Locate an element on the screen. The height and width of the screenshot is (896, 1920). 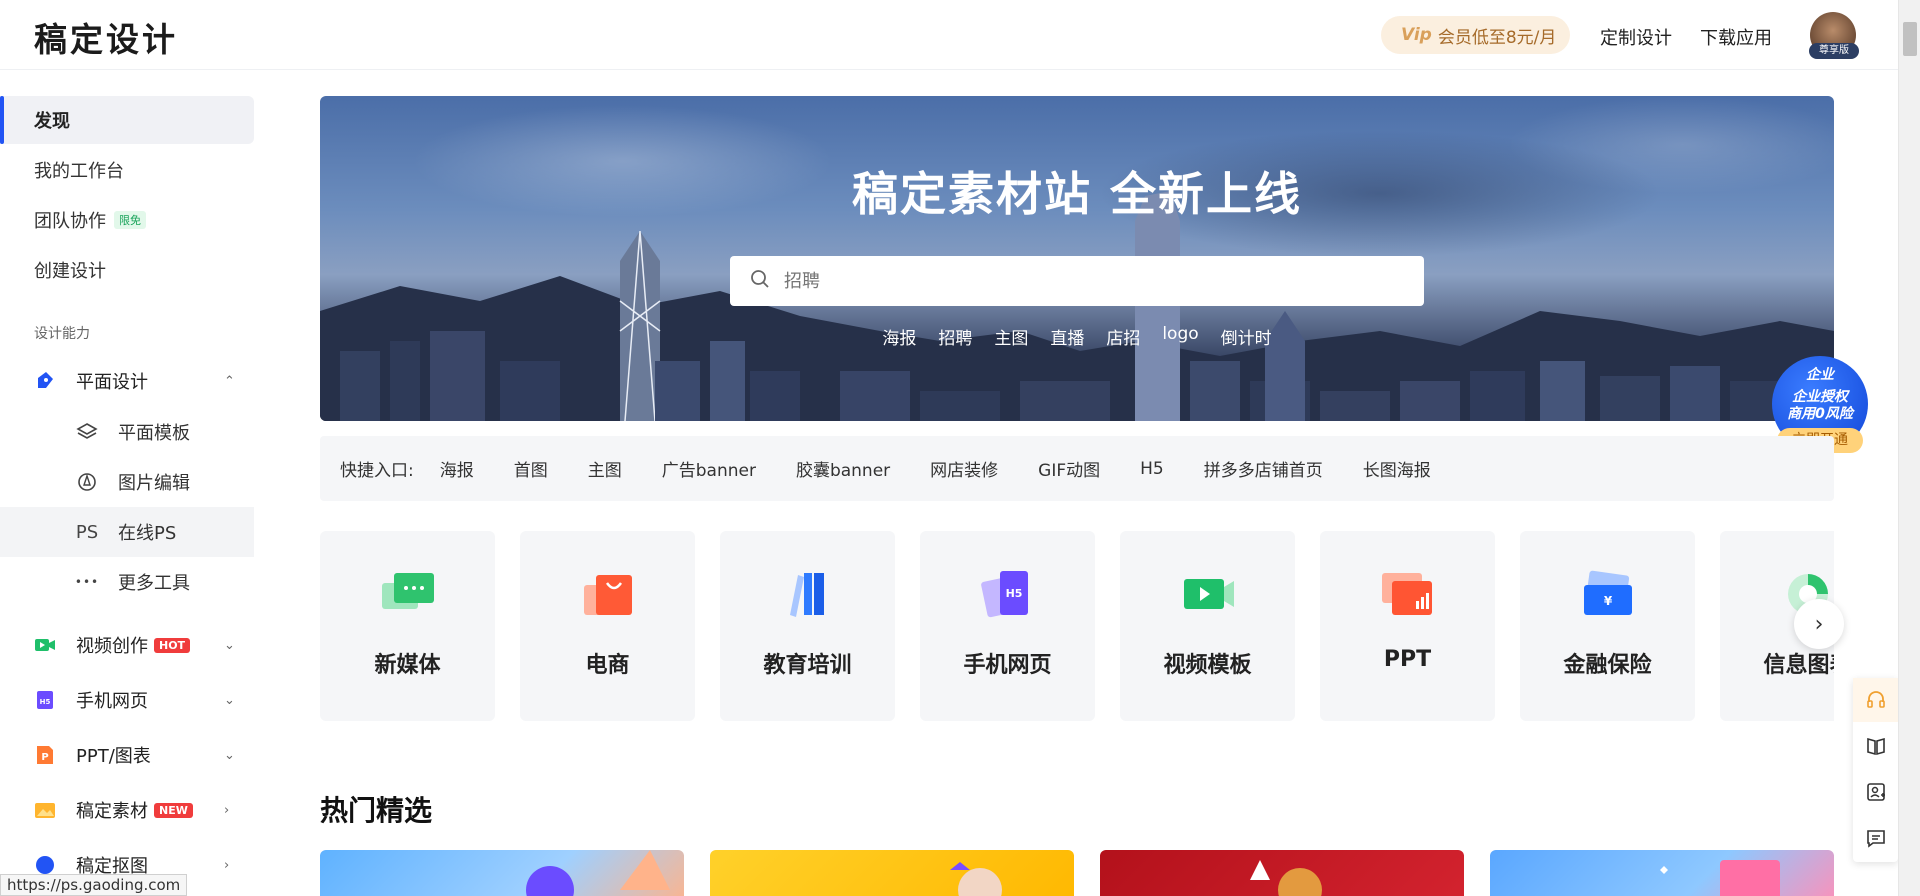
banner-title: 稿定素材站 全新上线 is located at coordinates (1076, 194).